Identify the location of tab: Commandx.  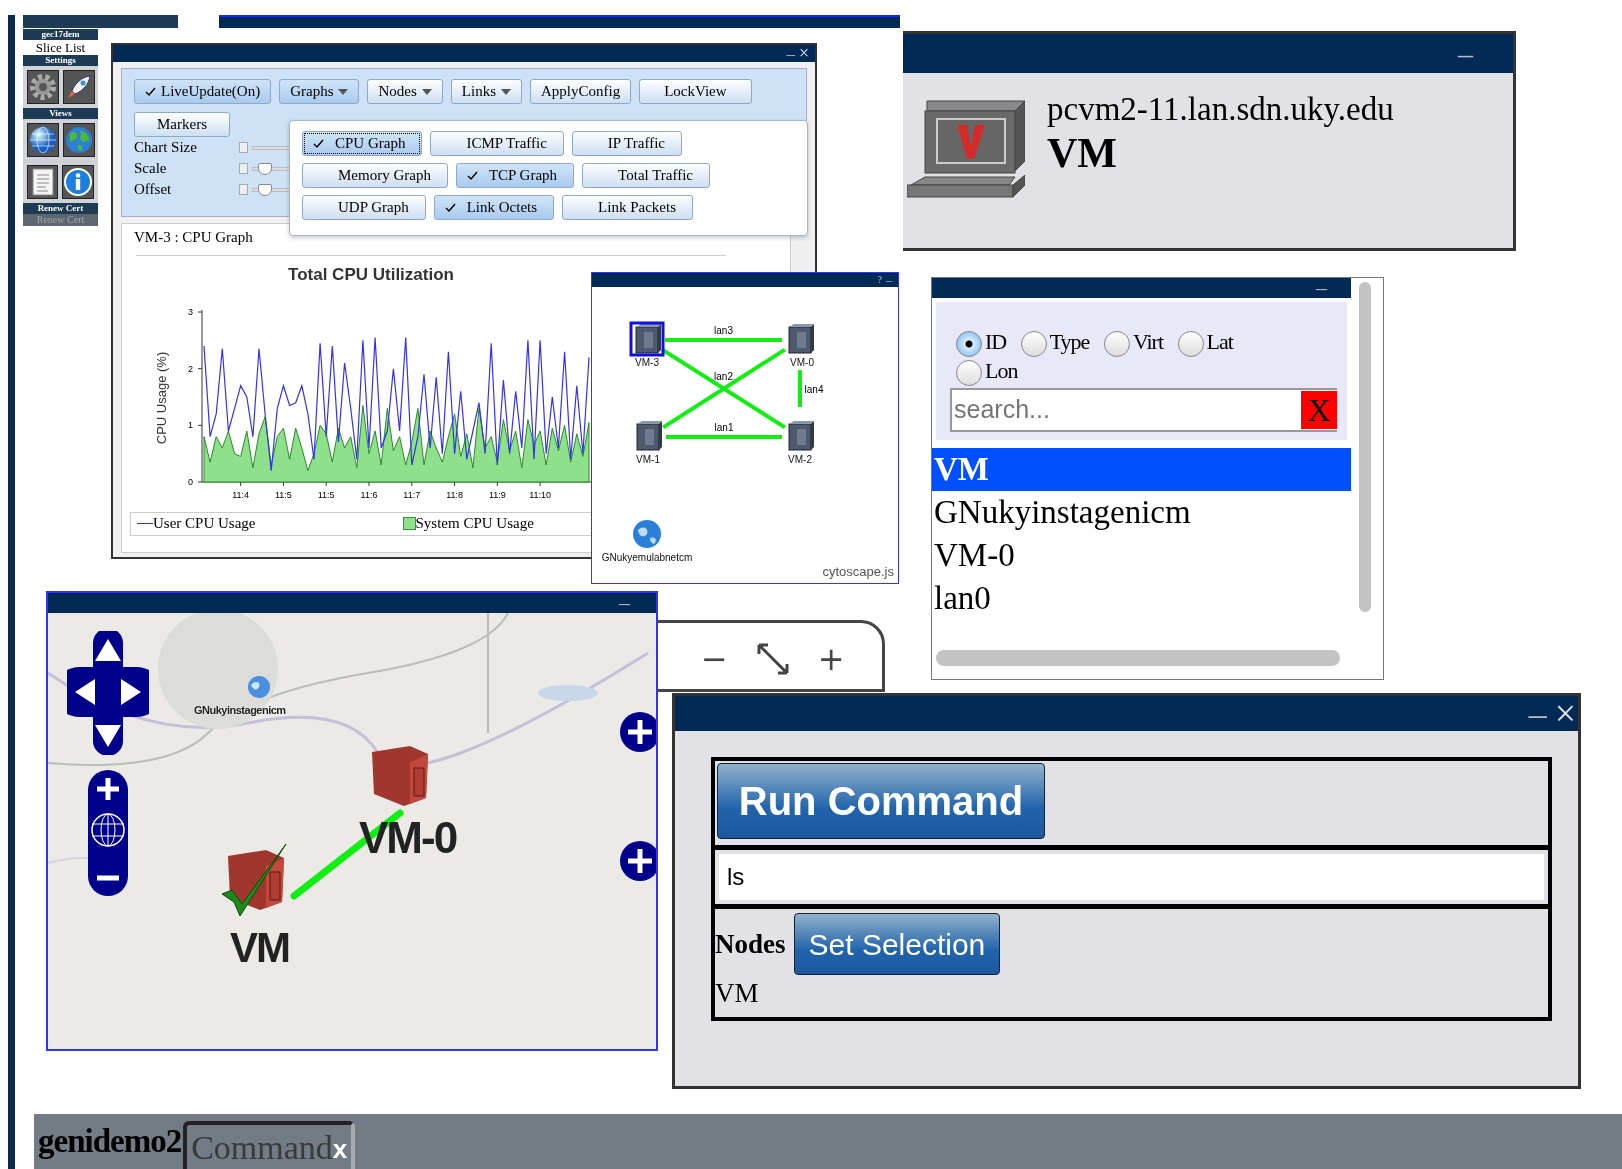
(269, 1145).